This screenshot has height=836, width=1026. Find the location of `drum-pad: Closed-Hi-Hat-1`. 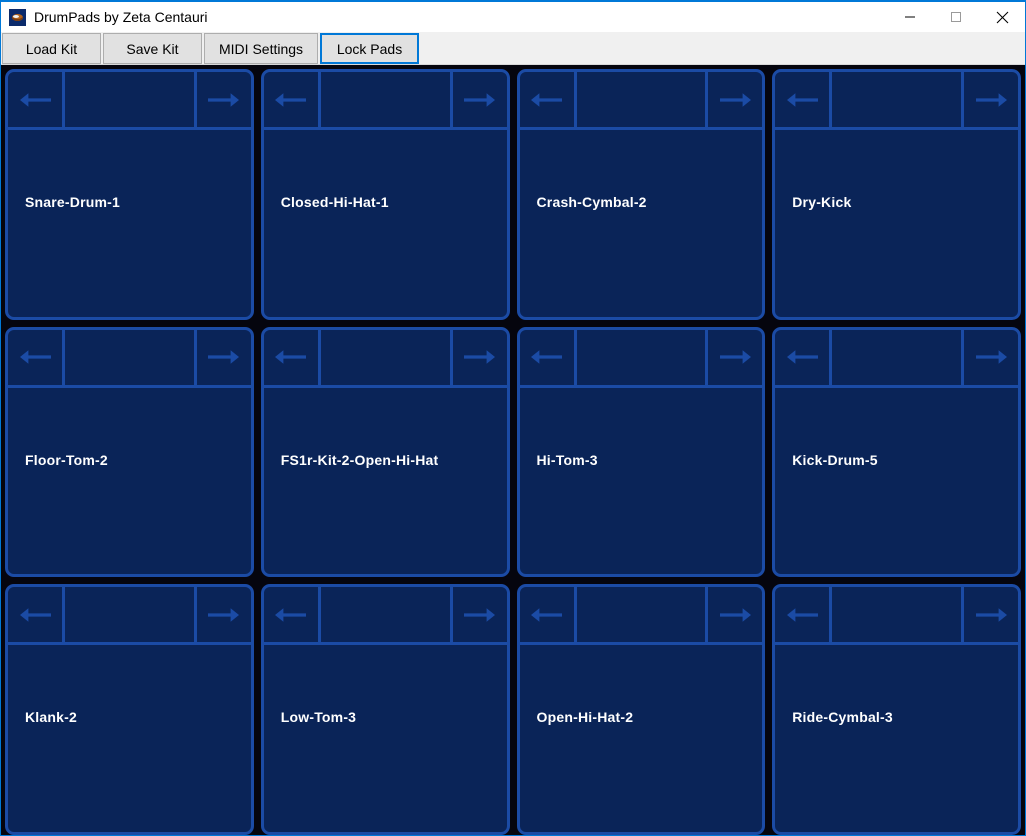

drum-pad: Closed-Hi-Hat-1 is located at coordinates (385, 194).